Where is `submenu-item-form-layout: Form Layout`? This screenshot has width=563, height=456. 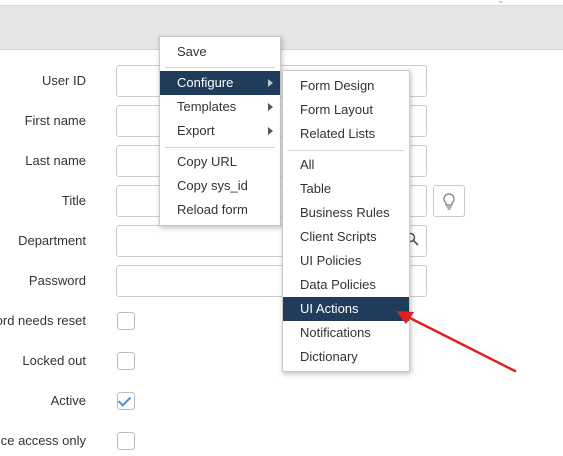
submenu-item-form-layout: Form Layout is located at coordinates (346, 110).